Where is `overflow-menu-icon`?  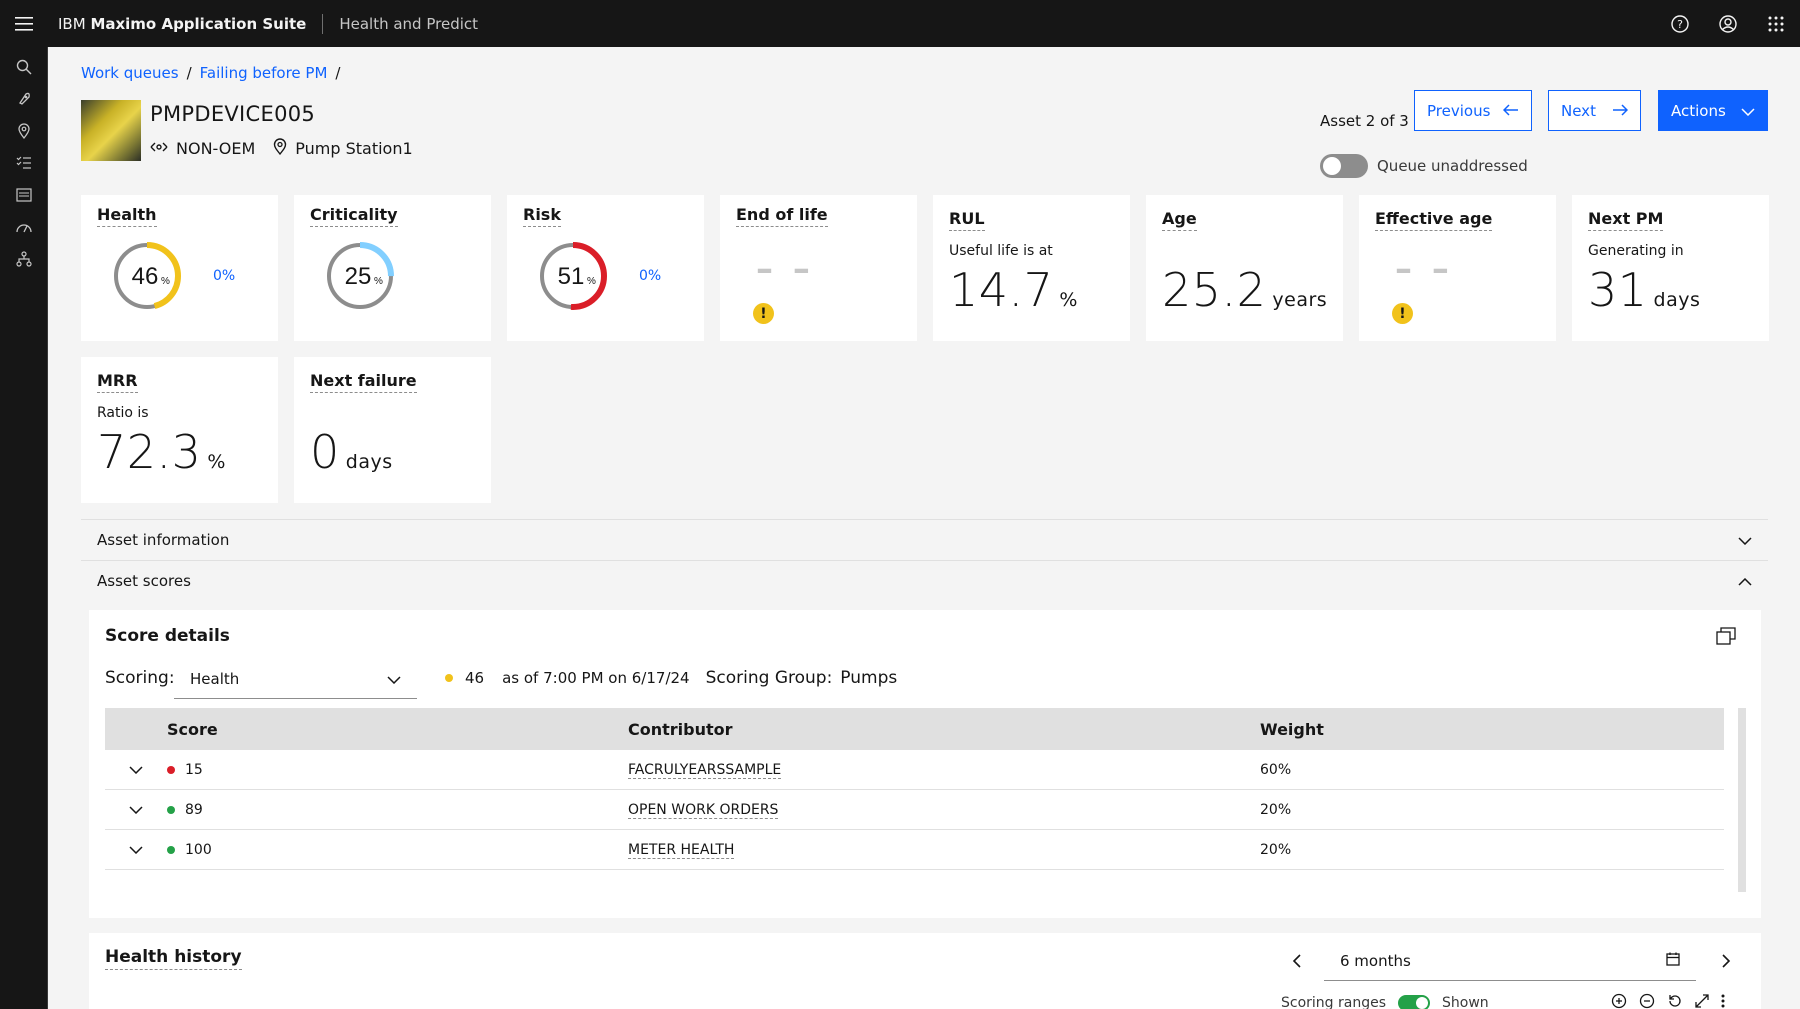
overflow-menu-icon is located at coordinates (1723, 1001).